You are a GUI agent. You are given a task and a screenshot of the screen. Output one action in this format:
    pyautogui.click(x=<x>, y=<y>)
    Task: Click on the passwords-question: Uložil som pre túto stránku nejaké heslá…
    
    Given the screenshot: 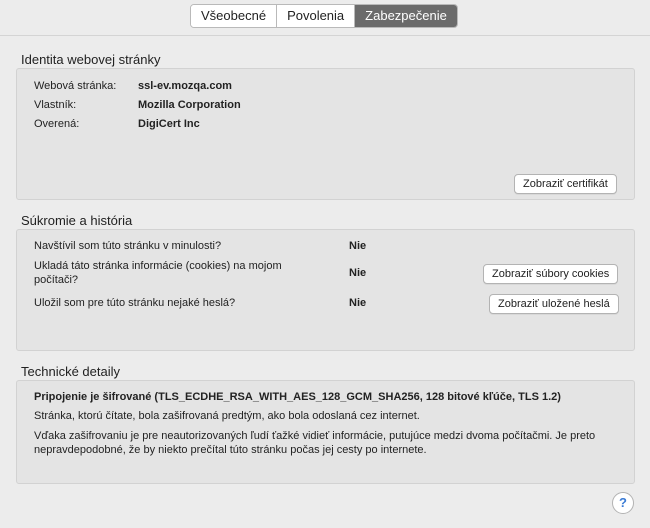 What is the action you would take?
    pyautogui.click(x=135, y=303)
    